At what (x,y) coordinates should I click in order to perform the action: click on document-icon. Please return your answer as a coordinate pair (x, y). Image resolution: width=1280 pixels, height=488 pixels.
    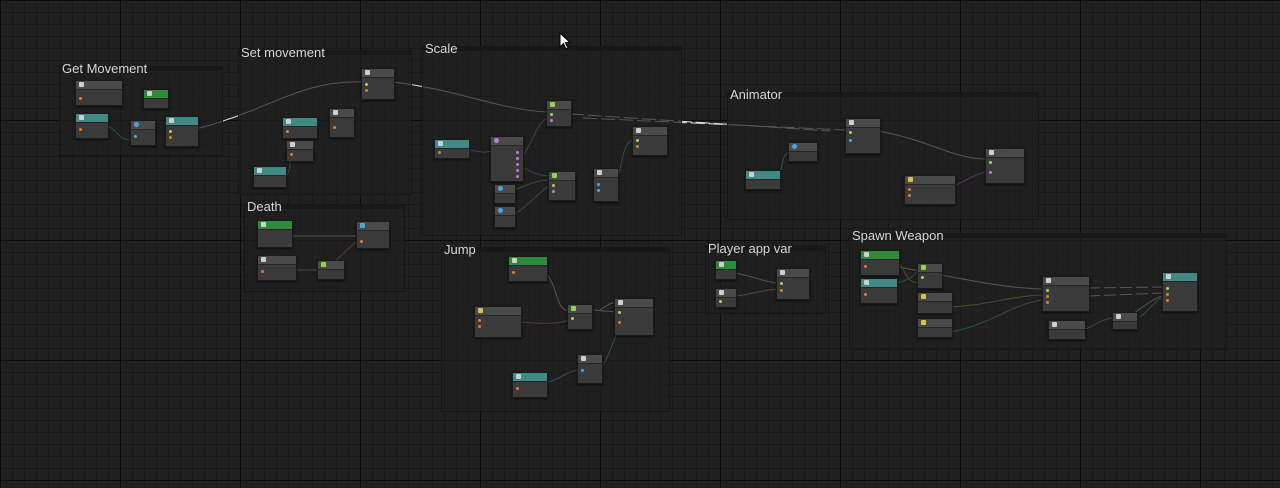
    Looking at the image, I should click on (1048, 280).